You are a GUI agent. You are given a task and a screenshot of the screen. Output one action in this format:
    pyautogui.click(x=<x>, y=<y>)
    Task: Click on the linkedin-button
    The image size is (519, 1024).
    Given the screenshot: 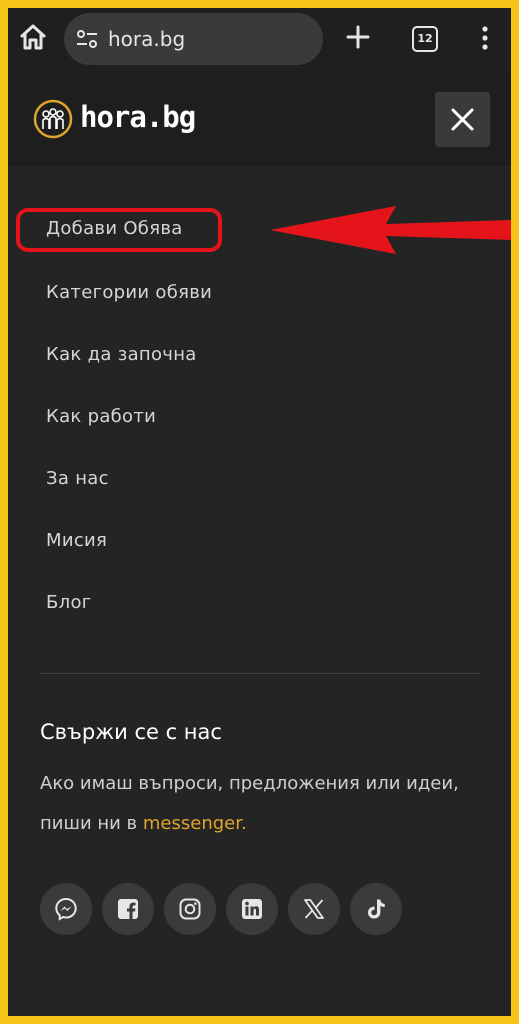 What is the action you would take?
    pyautogui.click(x=252, y=909)
    